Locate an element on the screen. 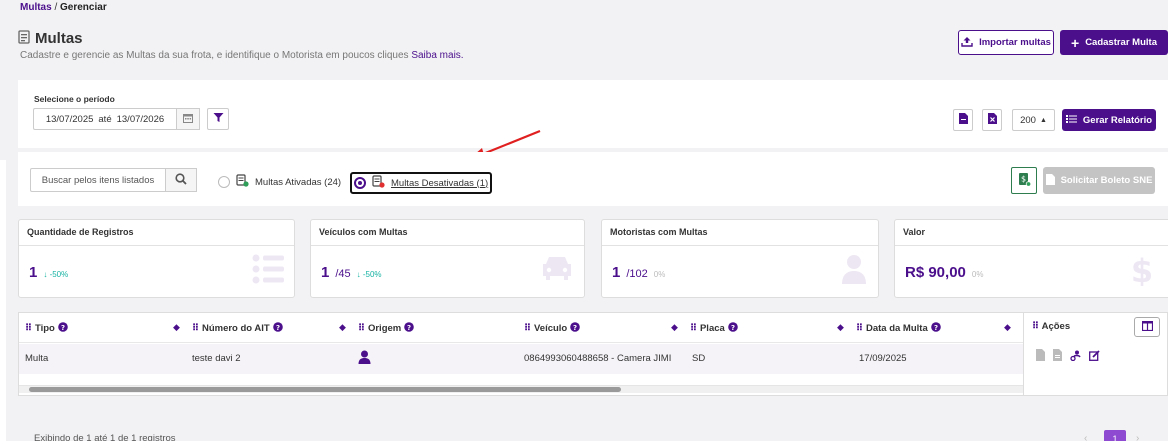  columns-toggle-button is located at coordinates (1147, 327).